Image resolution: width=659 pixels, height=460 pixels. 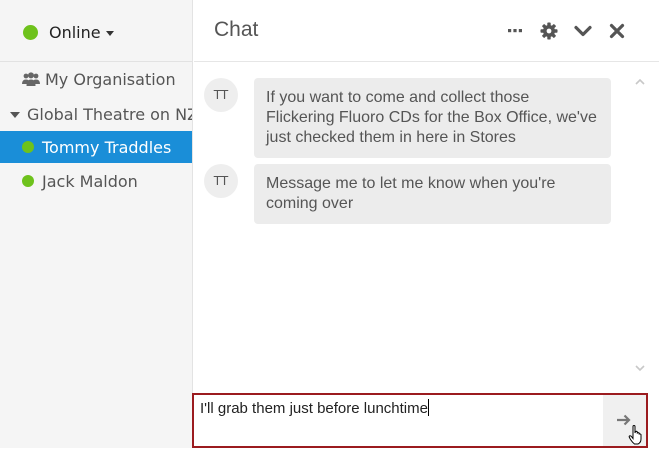 I want to click on message-input: I'll grab them just before lunchtime, so click(x=400, y=408).